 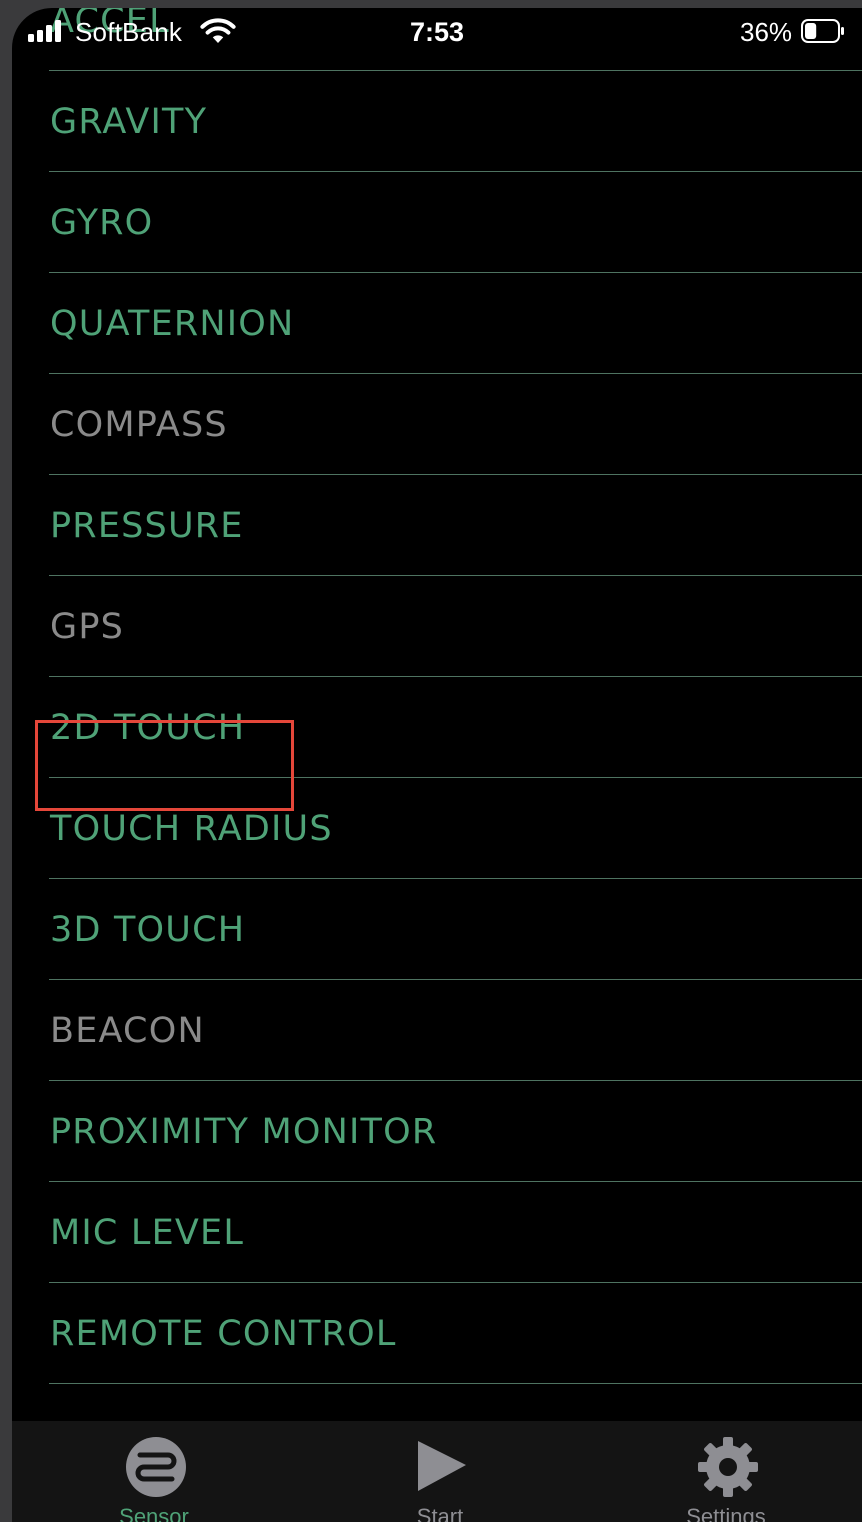 I want to click on sensor-label: GPS, so click(x=87, y=627).